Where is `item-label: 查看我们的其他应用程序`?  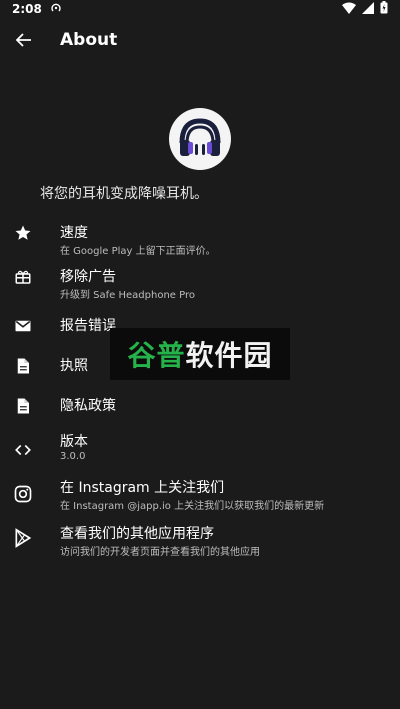
item-label: 查看我们的其他应用程序 is located at coordinates (137, 534).